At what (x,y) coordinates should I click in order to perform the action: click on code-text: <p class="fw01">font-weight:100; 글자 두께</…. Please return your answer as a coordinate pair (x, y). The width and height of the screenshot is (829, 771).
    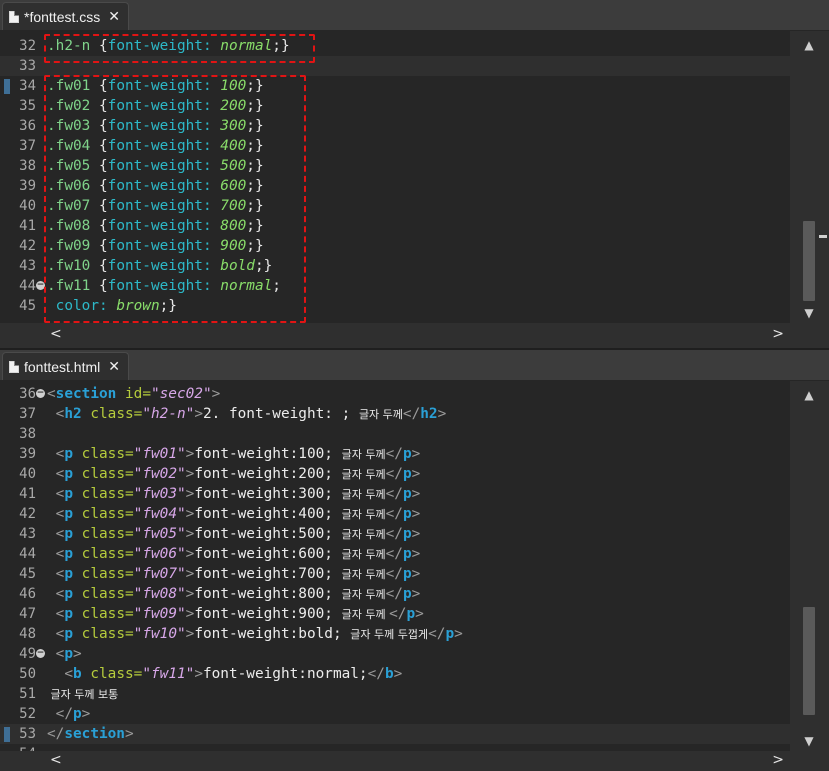
    Looking at the image, I should click on (234, 454).